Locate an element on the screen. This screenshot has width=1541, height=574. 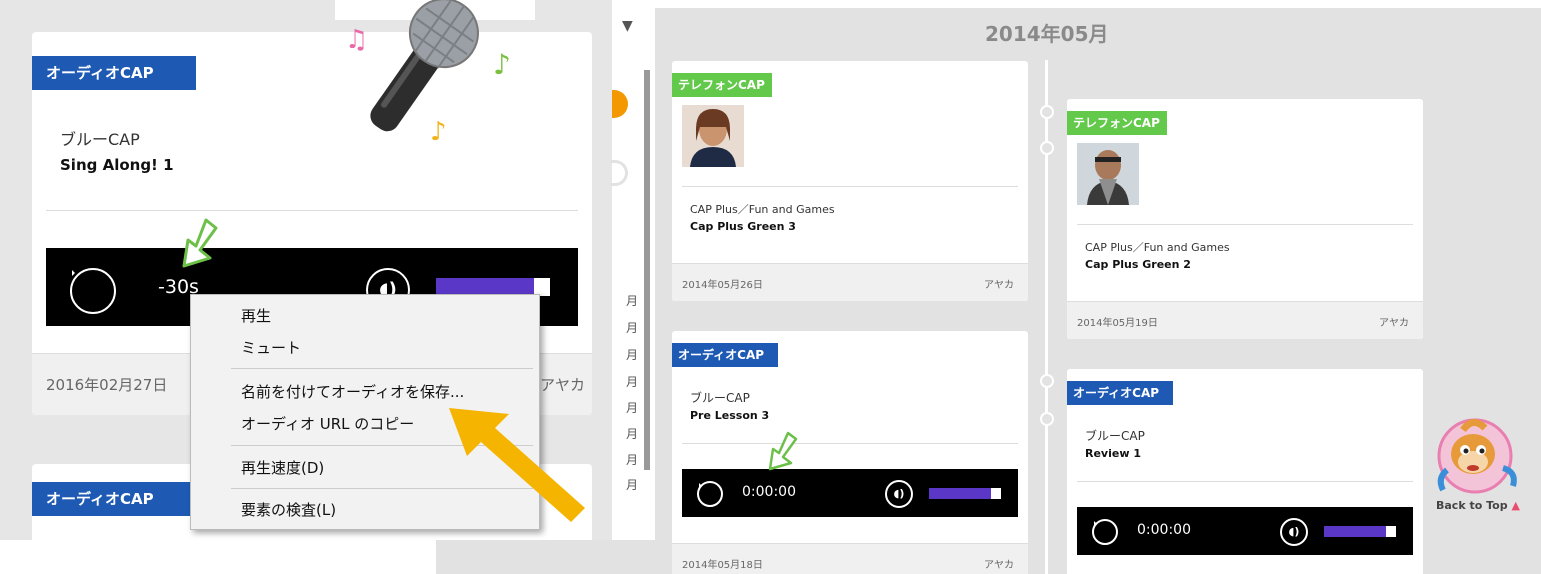
back-to-top-link: Back to Top ▲ is located at coordinates (1478, 505).